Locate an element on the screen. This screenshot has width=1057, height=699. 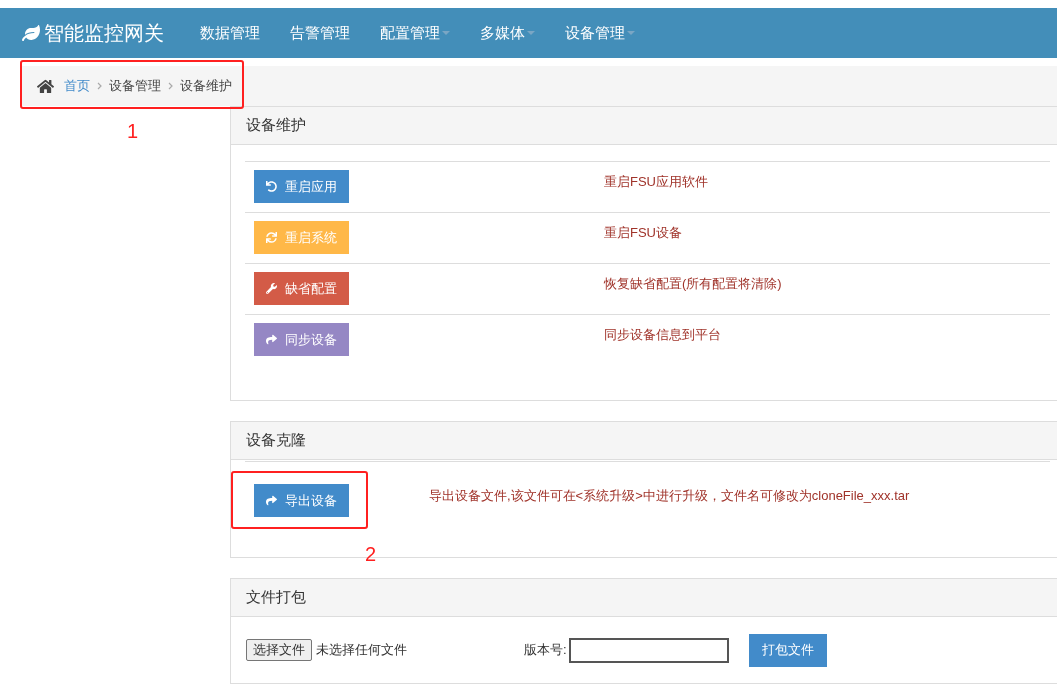
nav-item: 多媒体 is located at coordinates (507, 33).